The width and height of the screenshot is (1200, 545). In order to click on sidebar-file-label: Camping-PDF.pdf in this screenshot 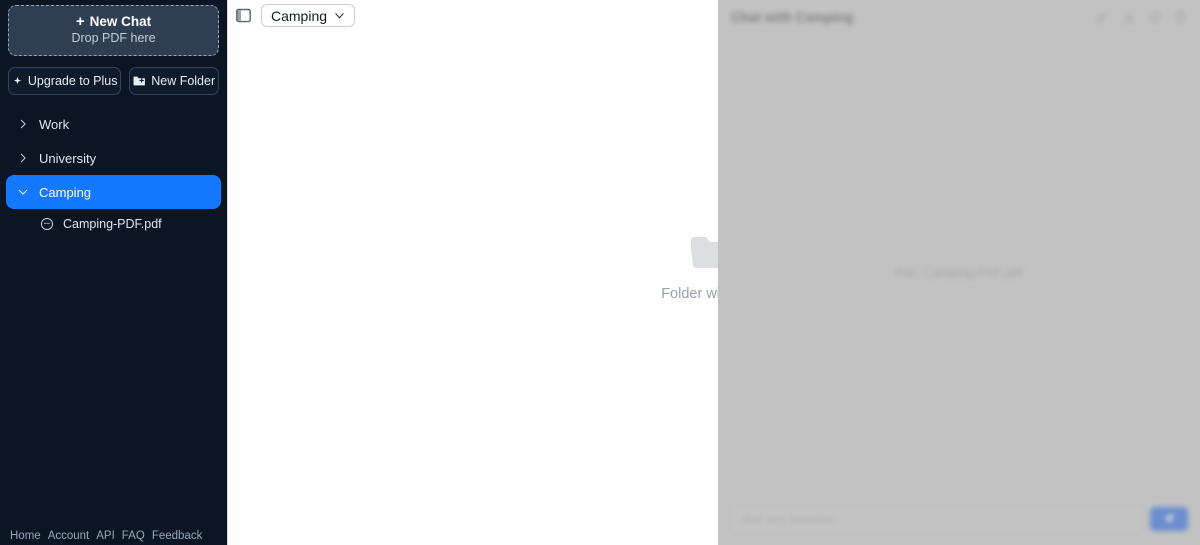, I will do `click(112, 224)`.